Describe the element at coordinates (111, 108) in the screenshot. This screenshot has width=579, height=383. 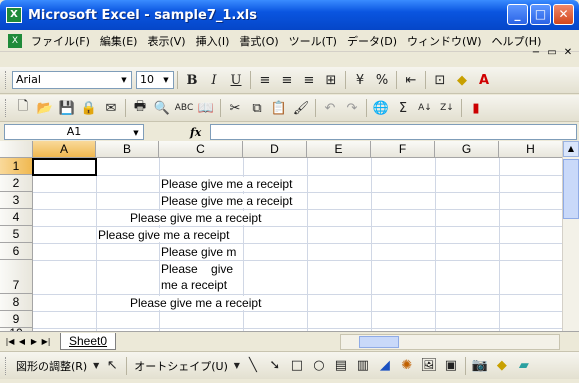
I see `email-icon: ✉` at that location.